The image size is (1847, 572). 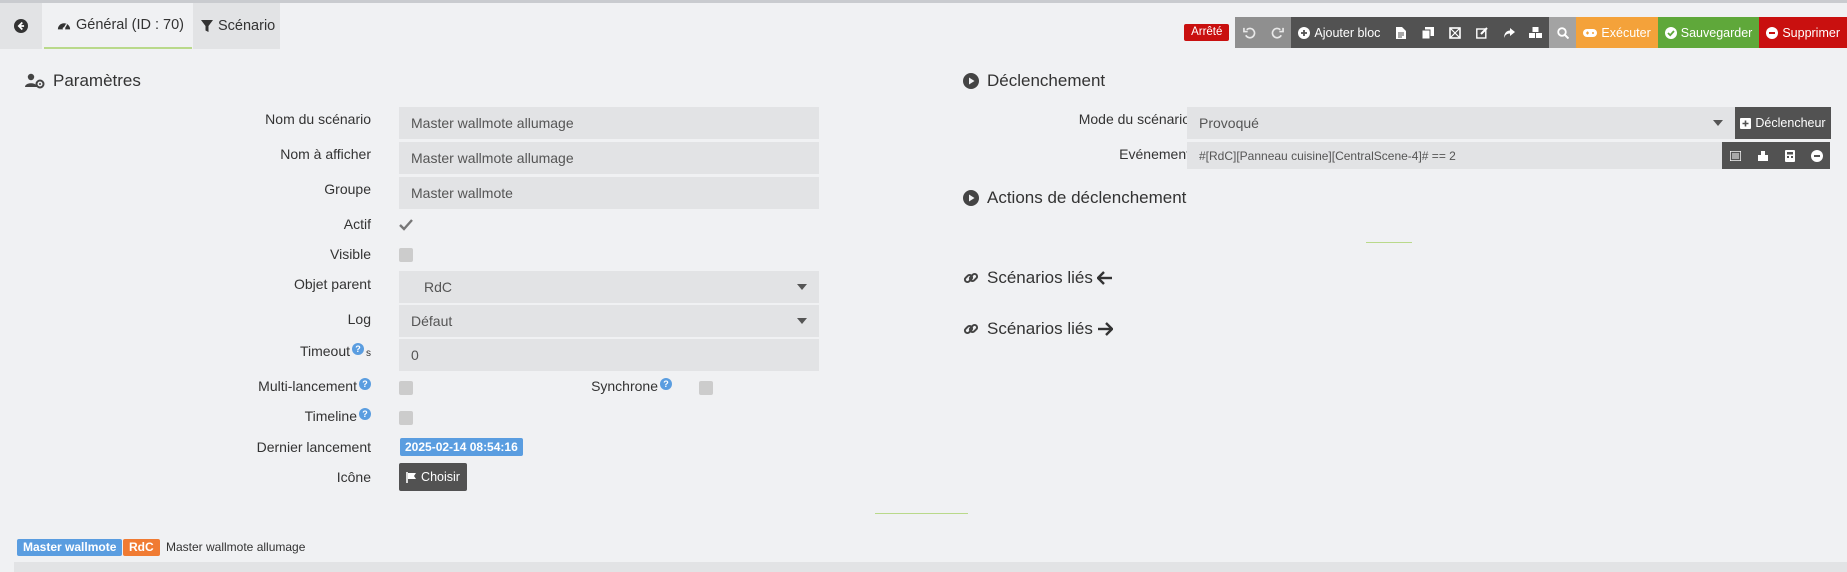 I want to click on log-button, so click(x=1401, y=32).